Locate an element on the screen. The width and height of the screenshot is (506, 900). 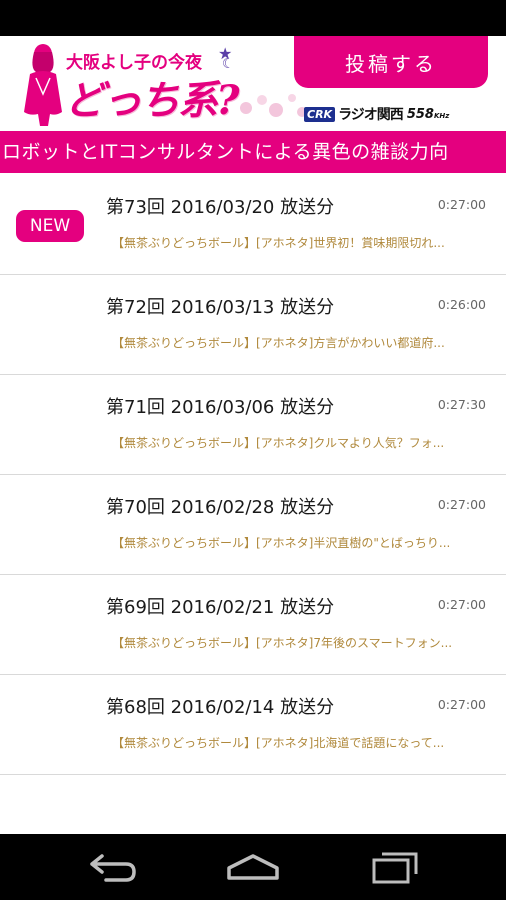
news-ticker: ロボットとITコンサルタントによる異色の雑談力向 is located at coordinates (253, 152).